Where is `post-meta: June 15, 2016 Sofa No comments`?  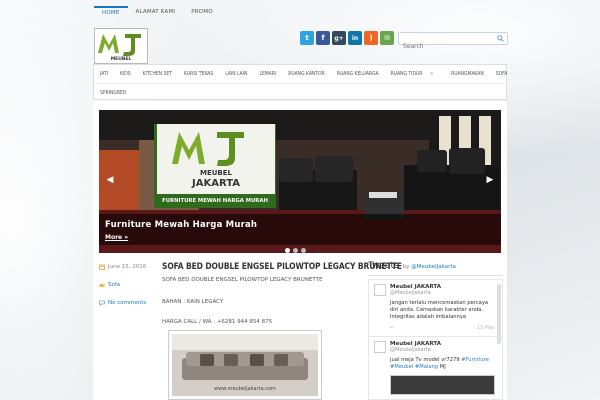
post-meta: June 15, 2016 Sofa No comments is located at coordinates (127, 288).